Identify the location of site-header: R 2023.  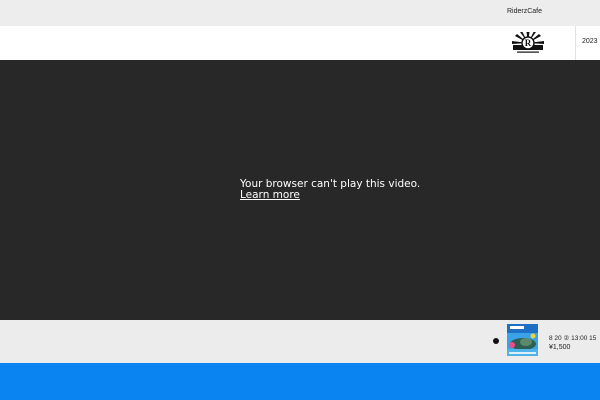
(300, 43).